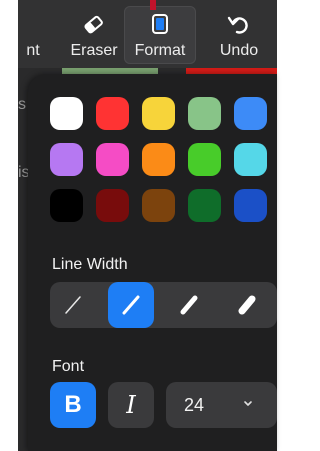  I want to click on line-width-thin-option, so click(73, 305).